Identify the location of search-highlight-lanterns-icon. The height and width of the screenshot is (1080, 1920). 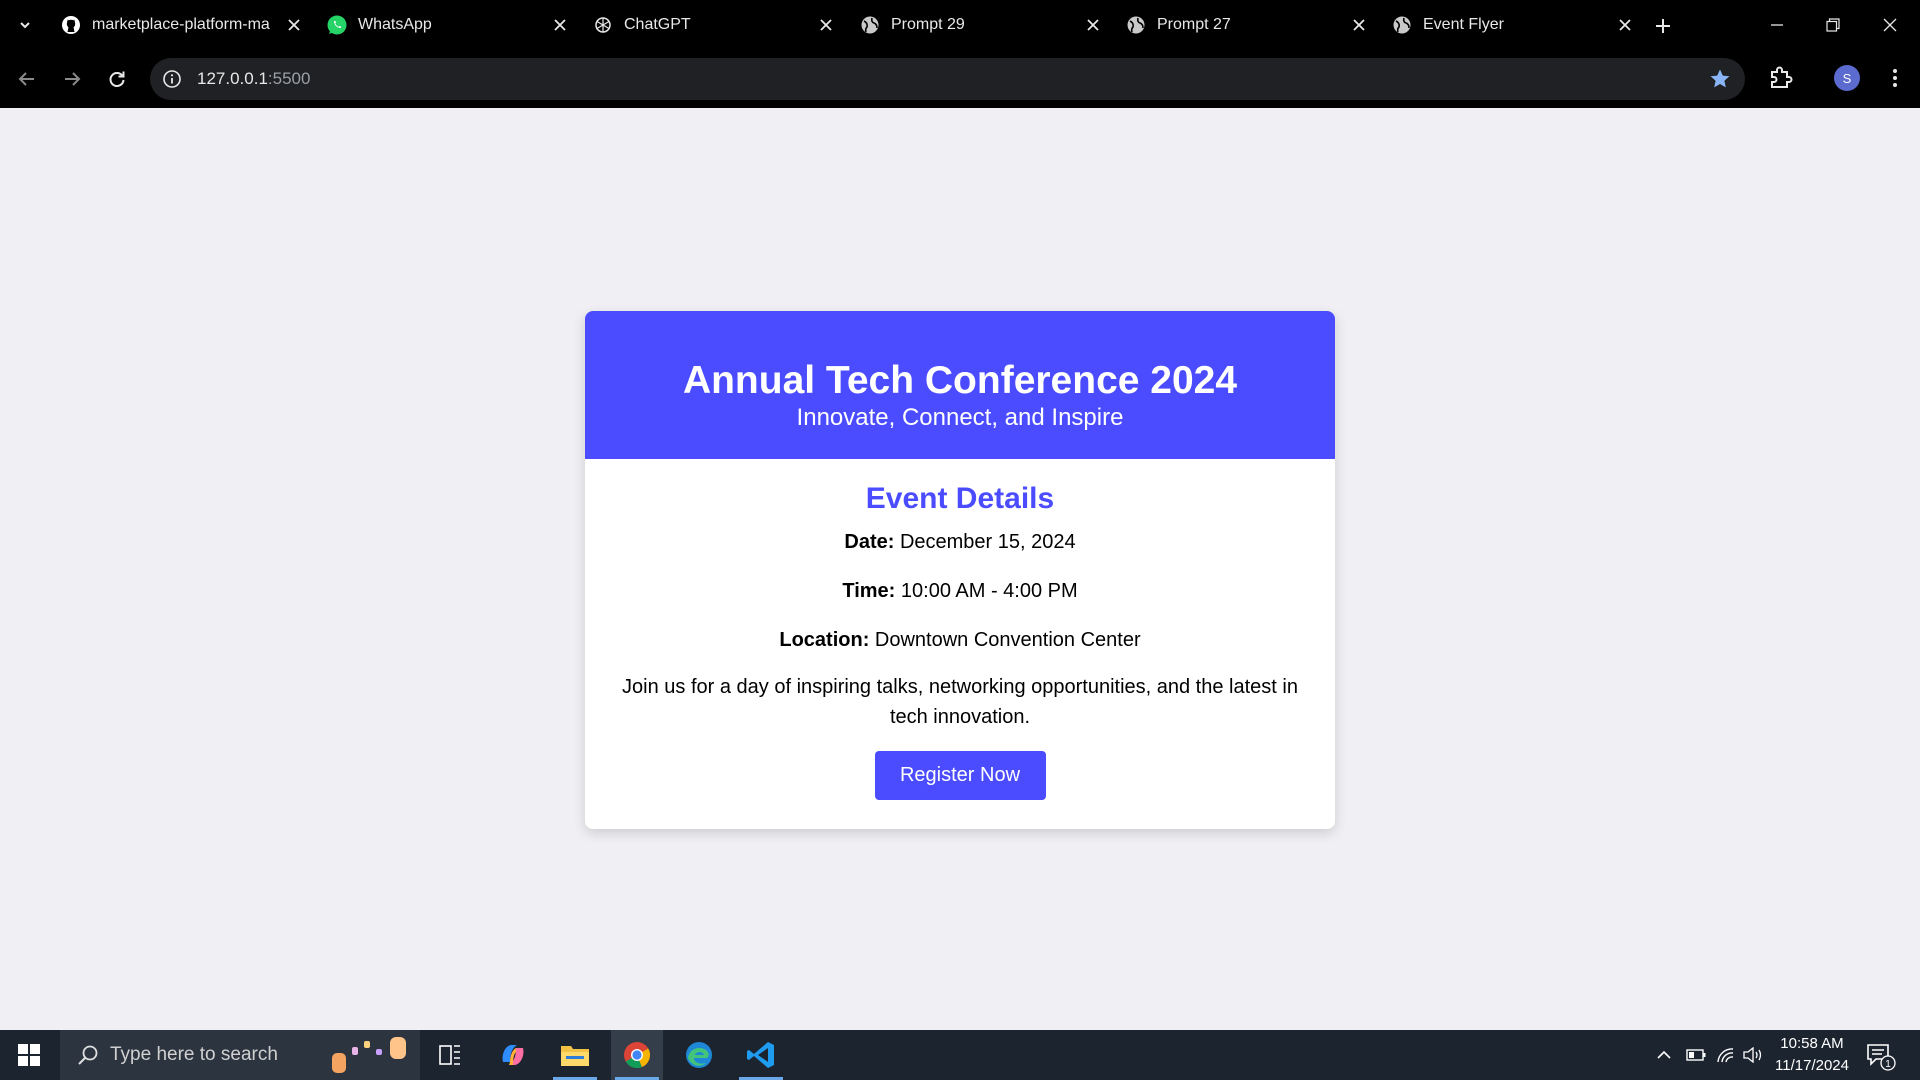
(370, 1055).